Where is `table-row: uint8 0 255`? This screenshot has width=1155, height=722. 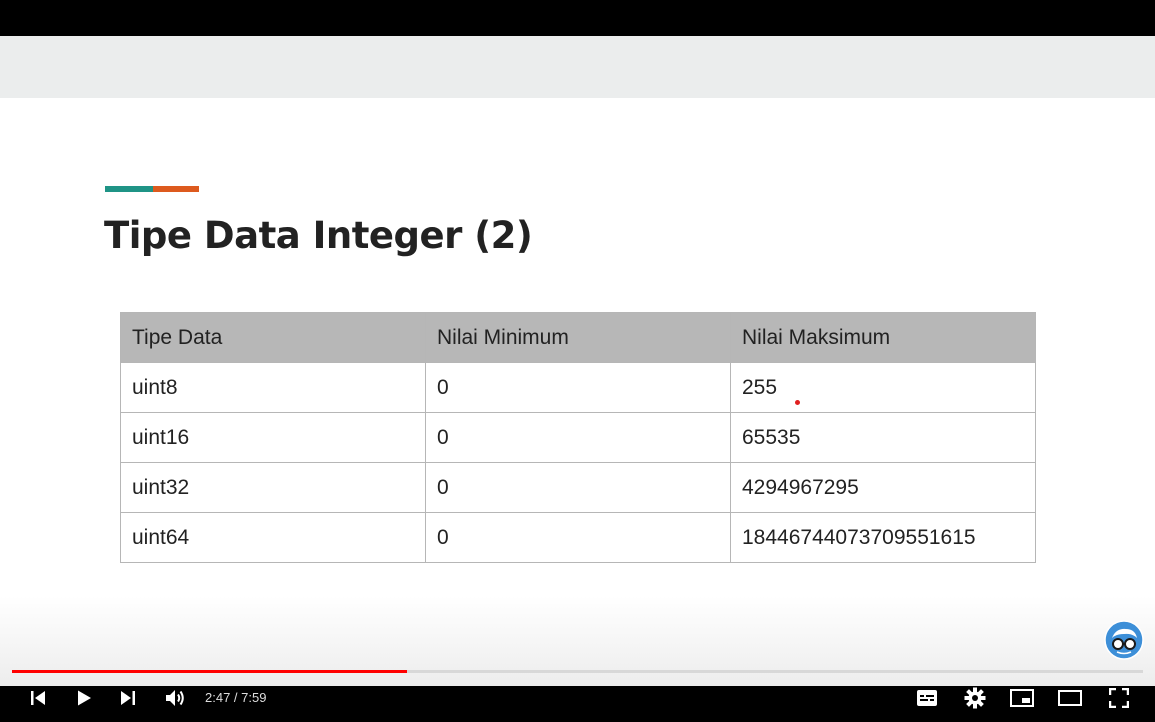 table-row: uint8 0 255 is located at coordinates (578, 387).